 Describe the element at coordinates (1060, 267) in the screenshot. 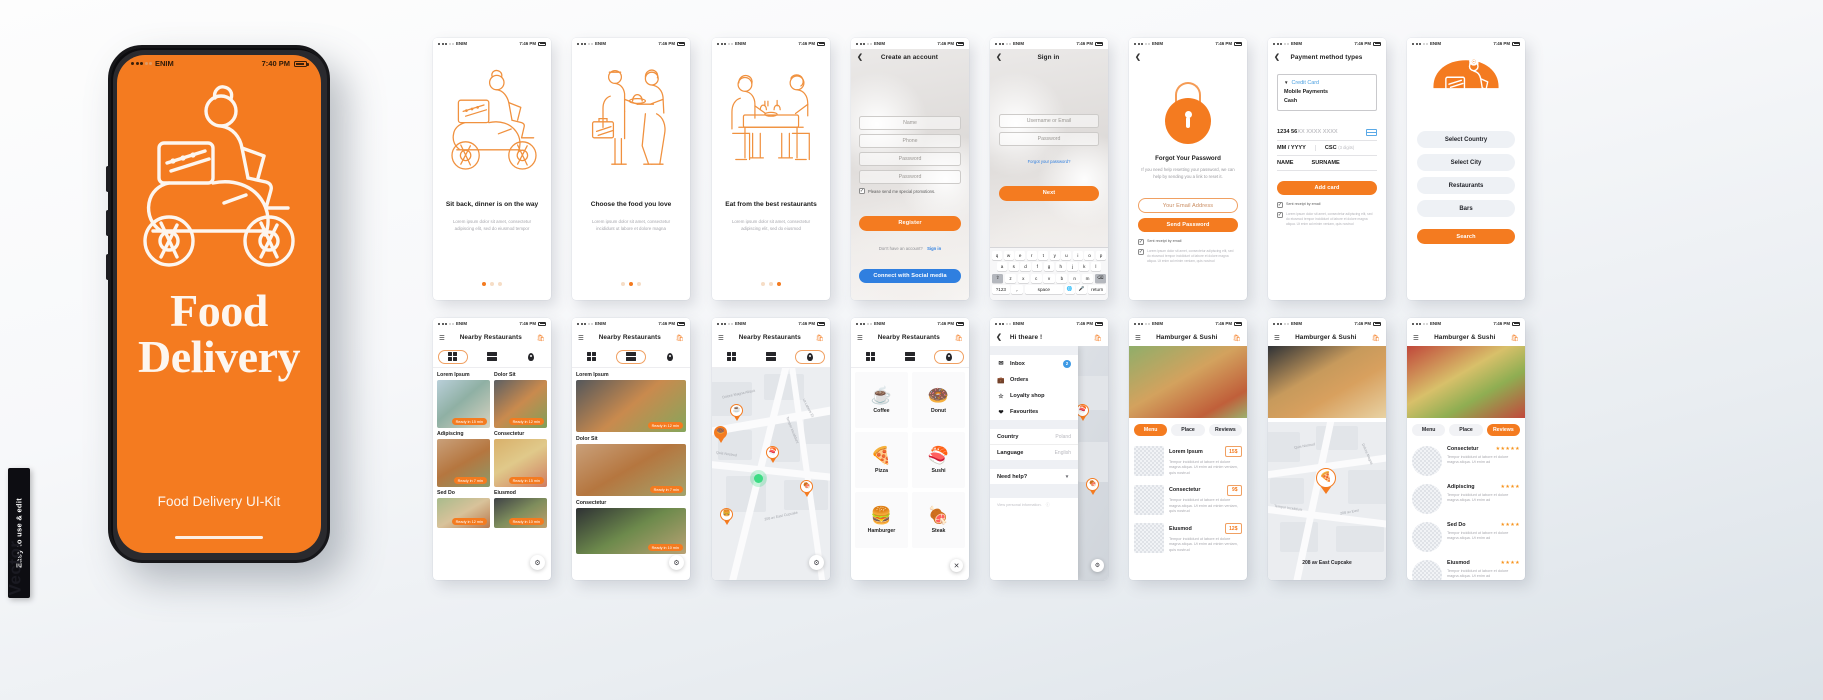

I see `key-h: h` at that location.